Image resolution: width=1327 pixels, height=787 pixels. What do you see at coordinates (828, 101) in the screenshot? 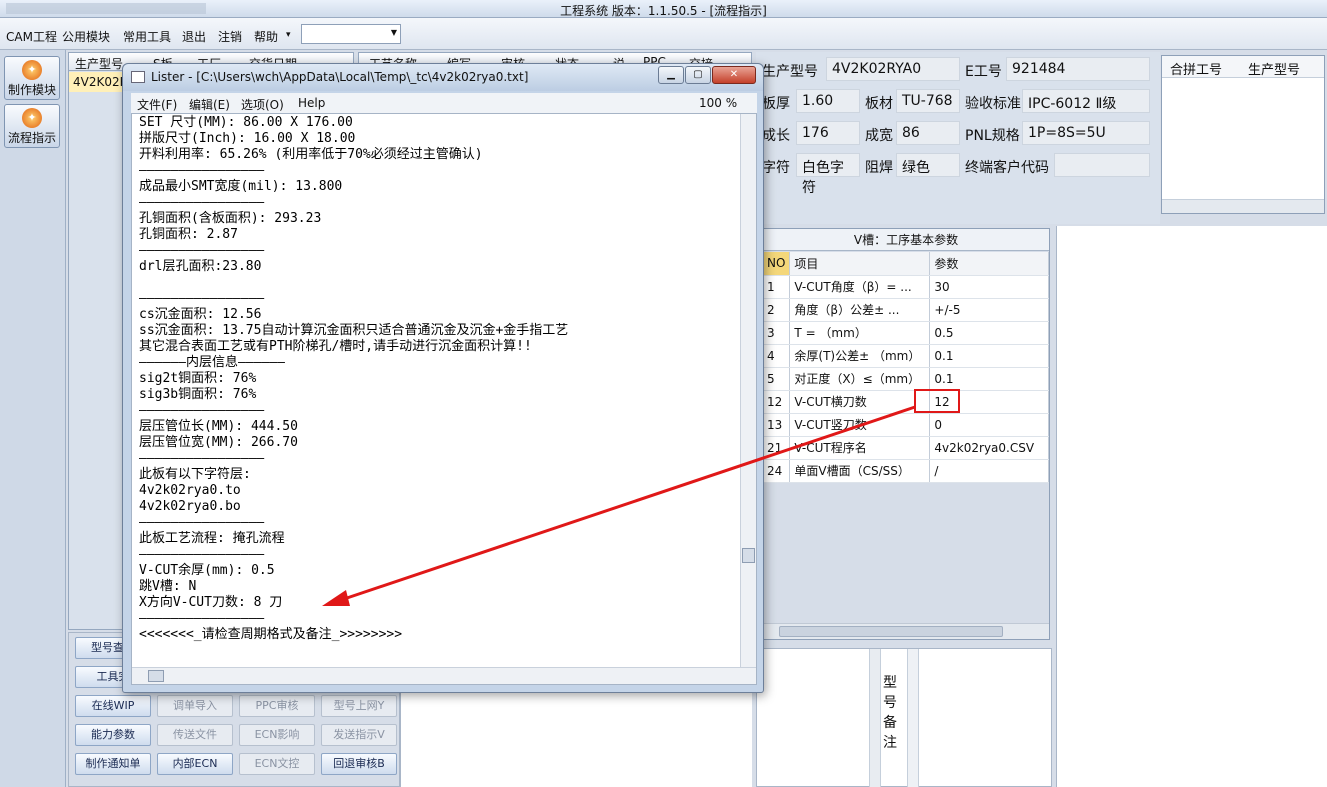
I see `thickness-field: 1.60` at bounding box center [828, 101].